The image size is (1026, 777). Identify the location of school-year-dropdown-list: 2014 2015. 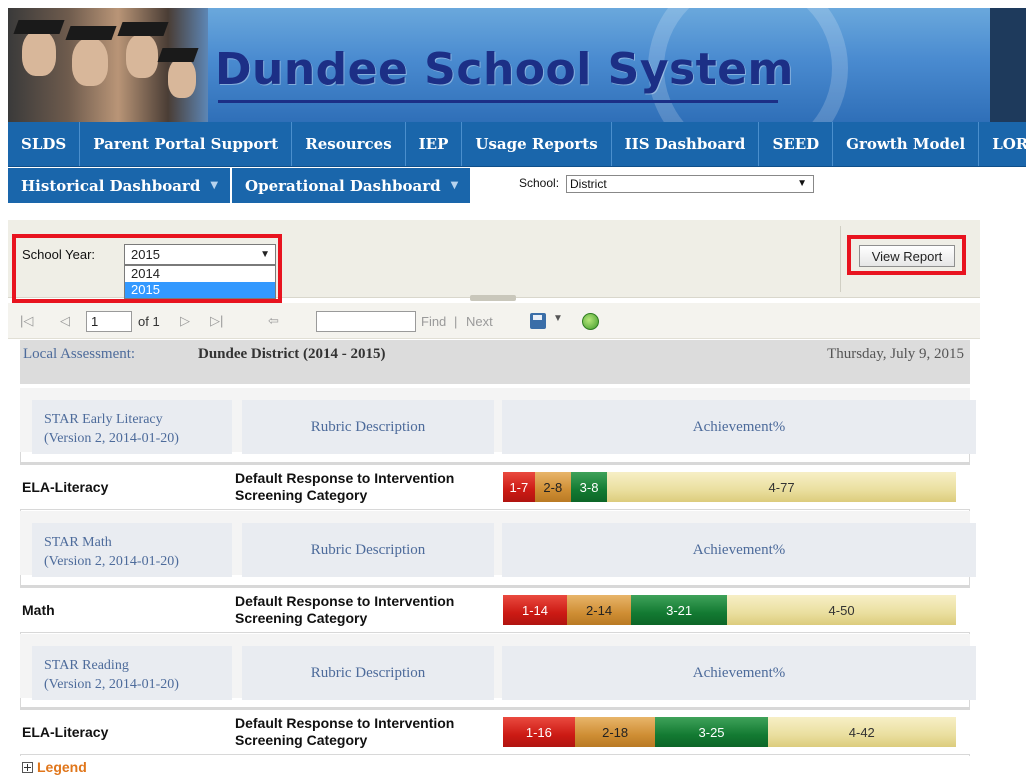
(200, 282).